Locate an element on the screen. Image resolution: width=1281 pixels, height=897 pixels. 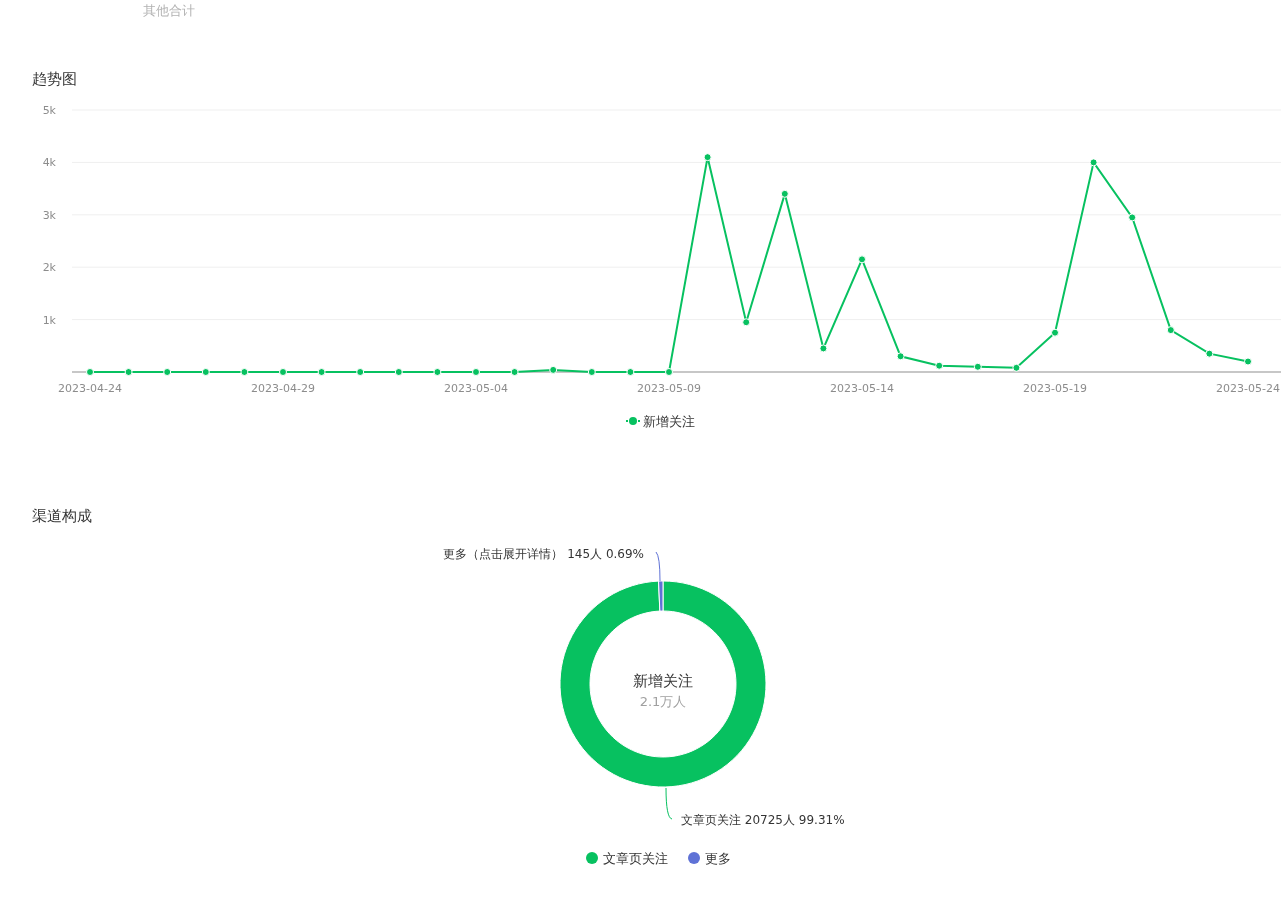
legend-label: 文章页关注 is located at coordinates (635, 858).